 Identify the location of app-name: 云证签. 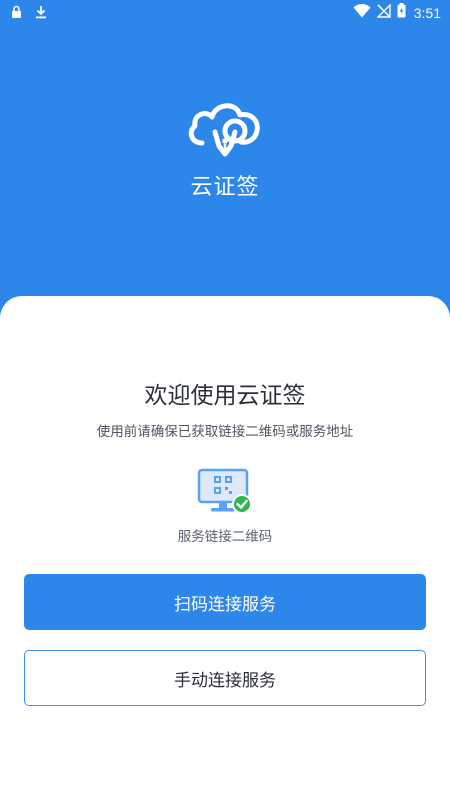
(225, 187).